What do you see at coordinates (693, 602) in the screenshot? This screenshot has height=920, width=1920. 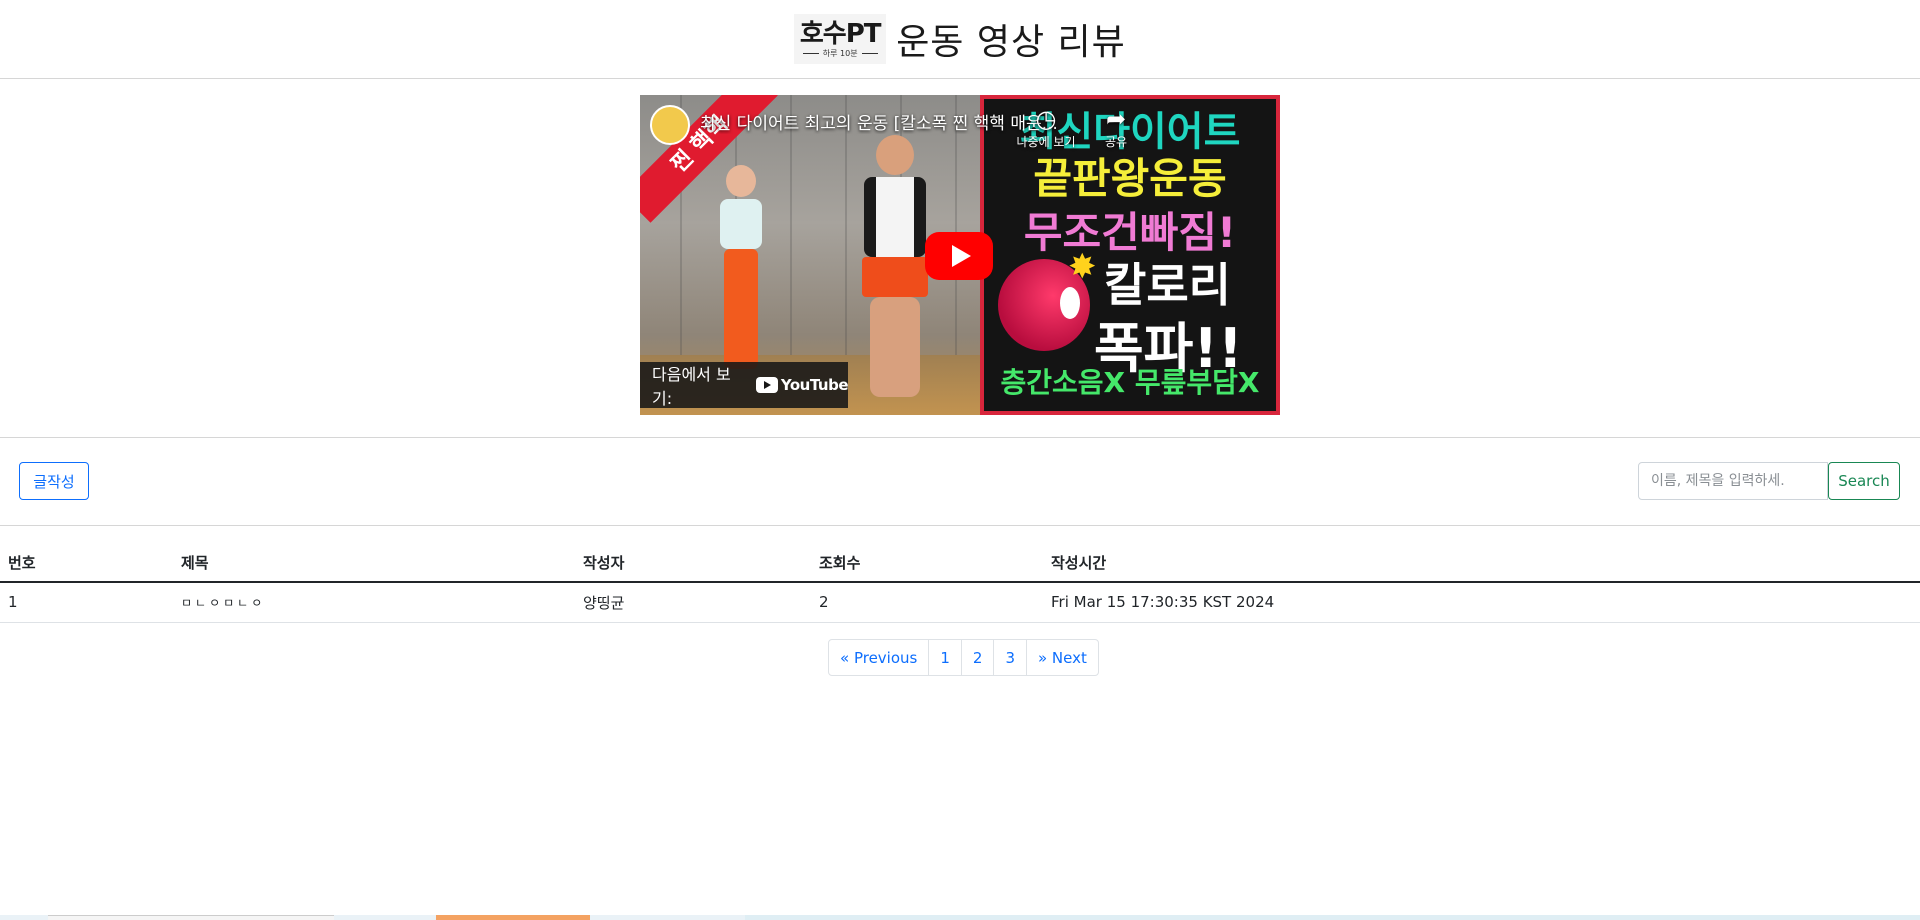 I see `cell-writer: 양띵균` at bounding box center [693, 602].